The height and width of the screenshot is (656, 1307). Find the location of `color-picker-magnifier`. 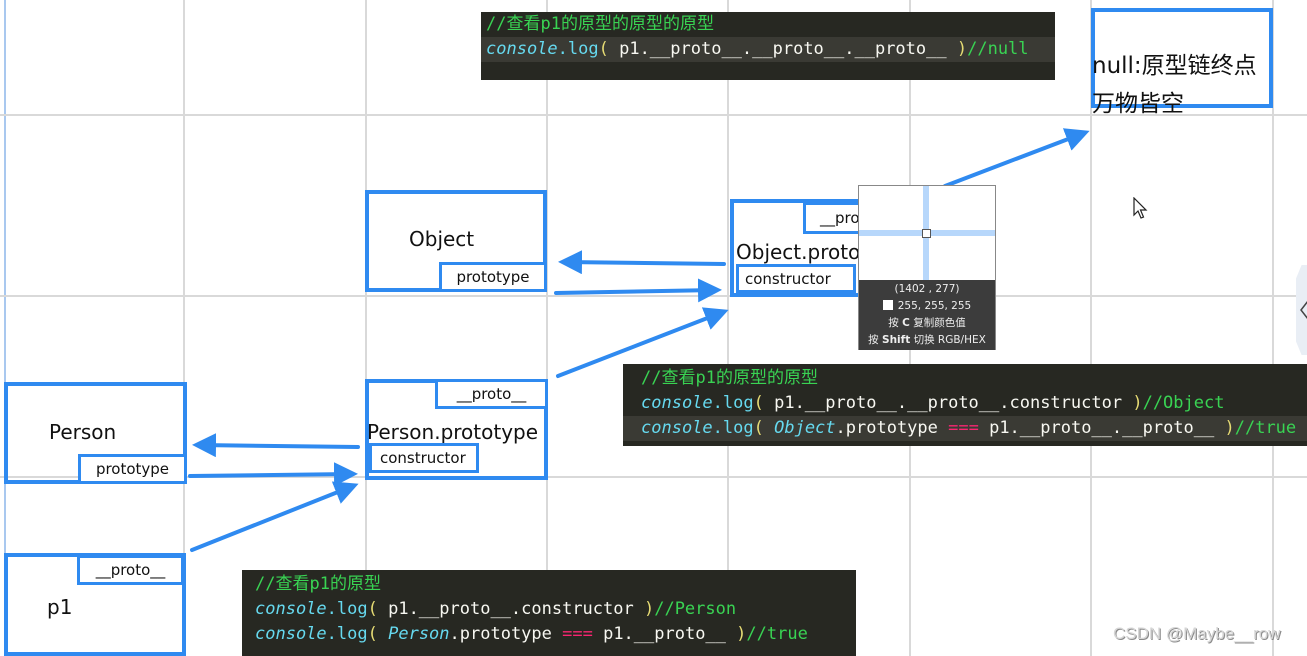

color-picker-magnifier is located at coordinates (927, 233).